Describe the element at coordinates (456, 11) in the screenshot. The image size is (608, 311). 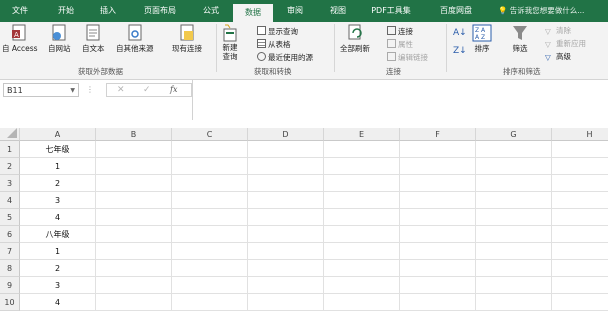
I see `tab-9: 百度网盘` at that location.